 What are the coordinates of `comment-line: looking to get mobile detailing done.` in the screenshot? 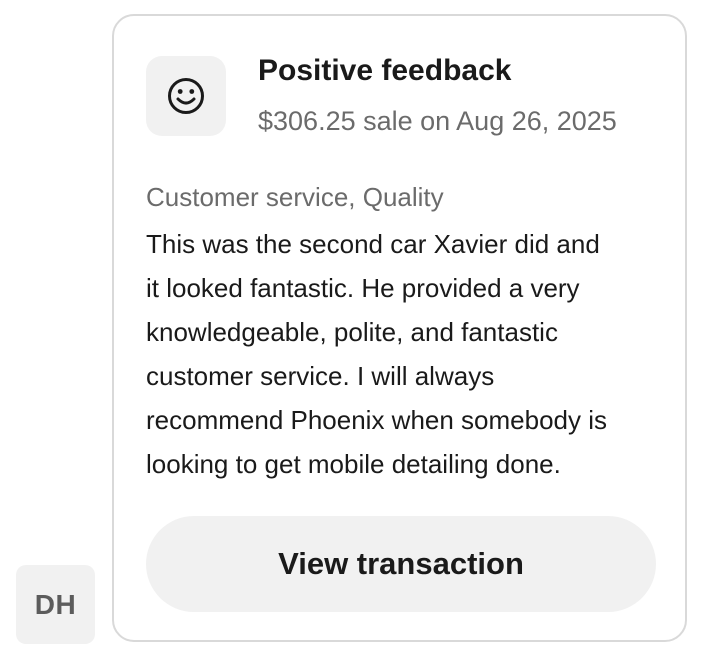 It's located at (353, 464).